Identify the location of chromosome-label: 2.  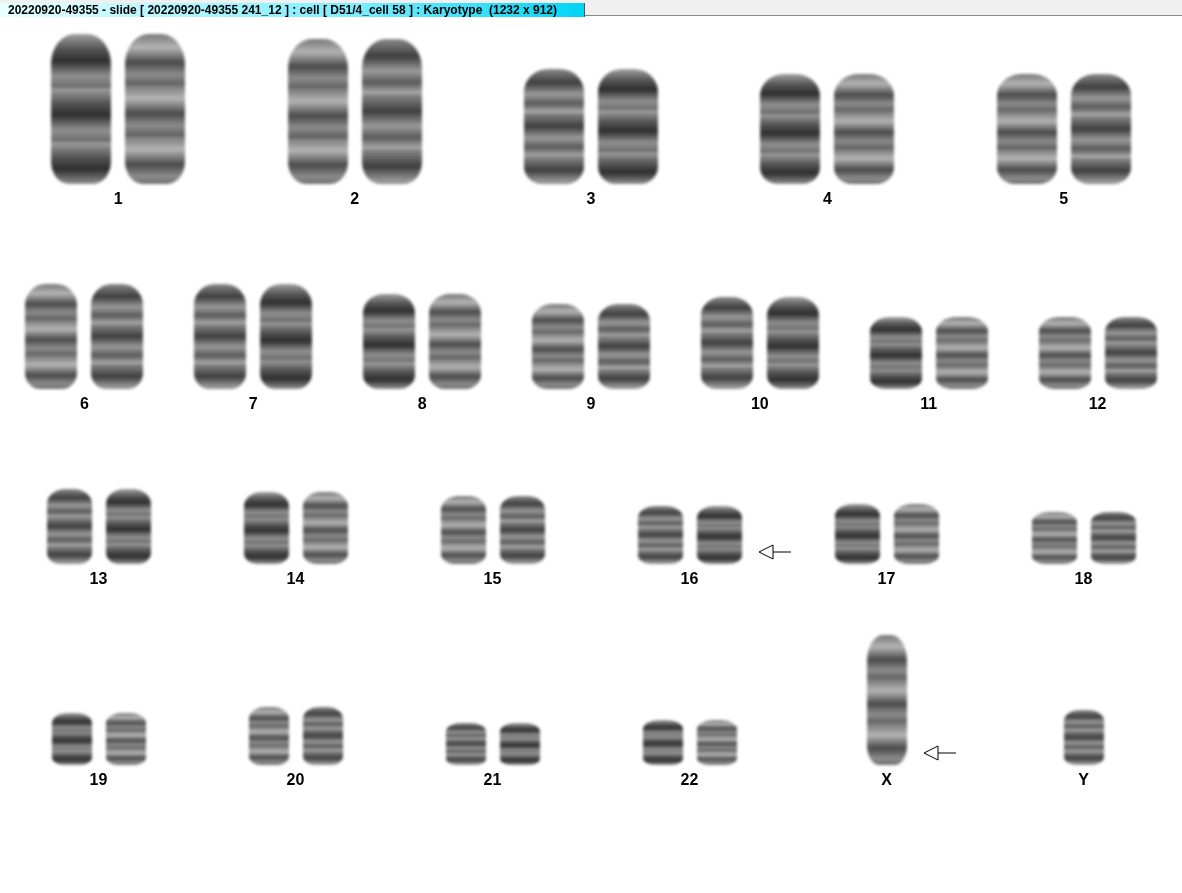
(355, 199).